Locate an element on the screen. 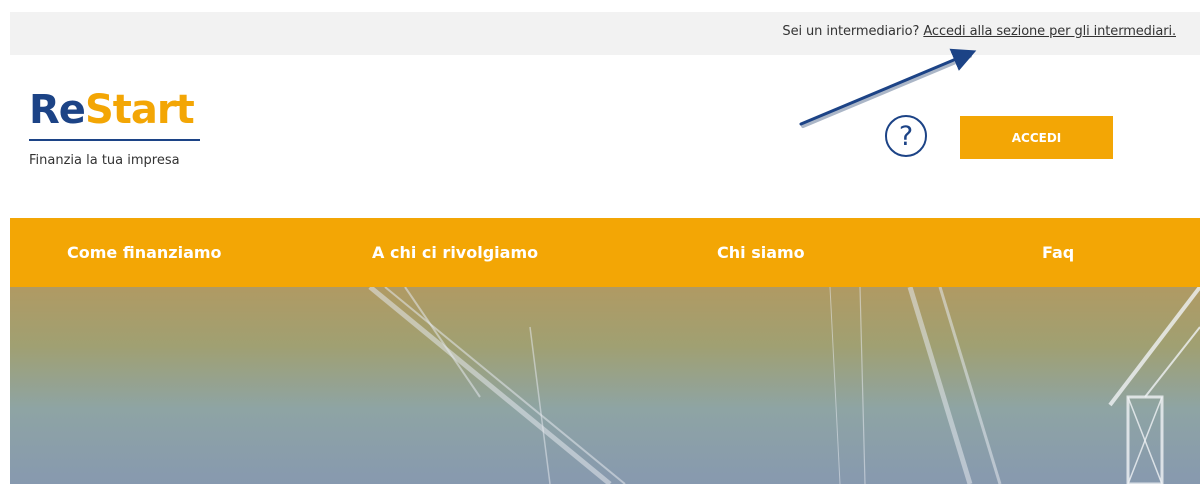  nav-item-come-finanziamo: Come finanziamo is located at coordinates (144, 252).